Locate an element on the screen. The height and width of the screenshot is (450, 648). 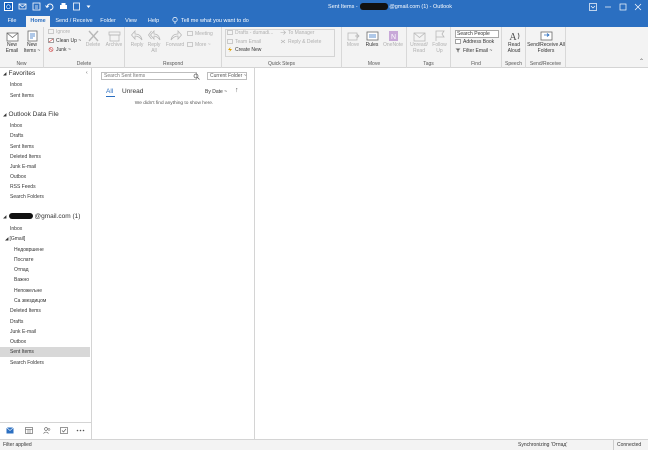
tab-view: View is located at coordinates (131, 21).